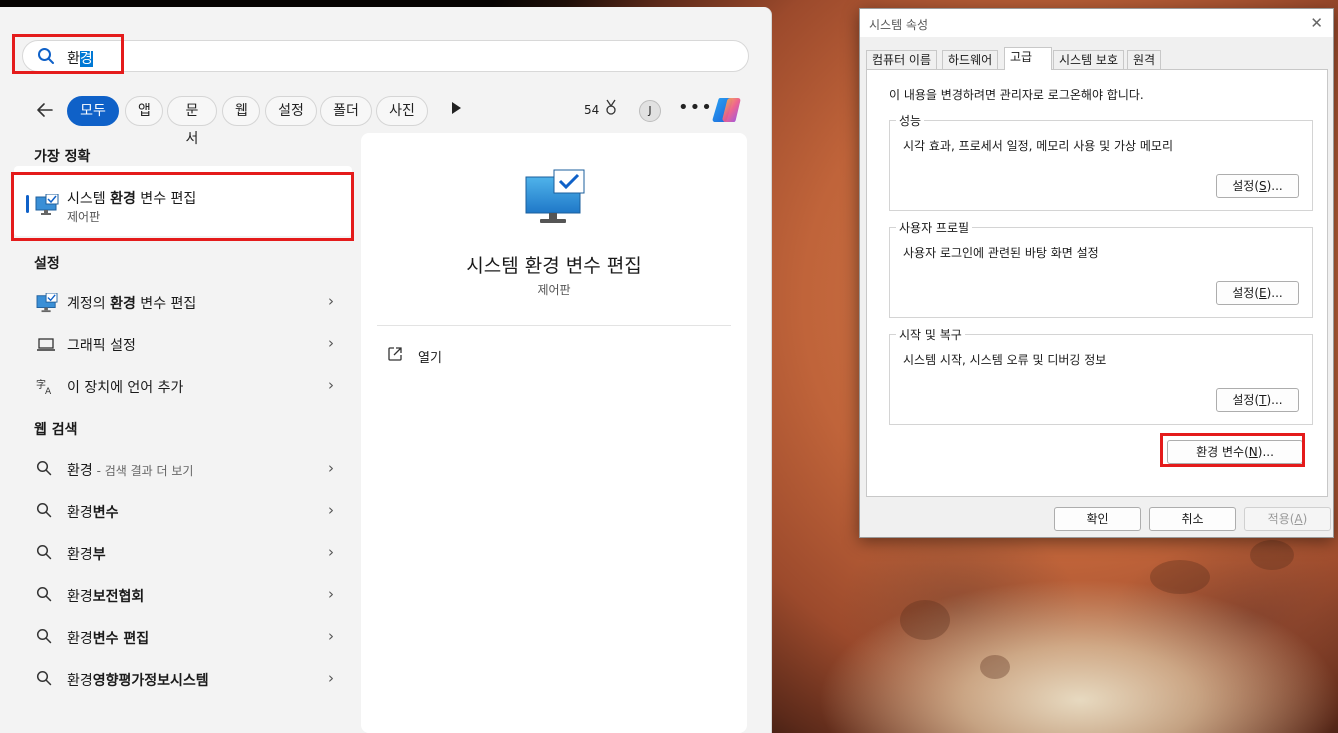 This screenshot has width=1338, height=733. What do you see at coordinates (1016, 95) in the screenshot?
I see `admin-note: 이 내용을 변경하려면 관리자로 로그온해야 합니다.` at bounding box center [1016, 95].